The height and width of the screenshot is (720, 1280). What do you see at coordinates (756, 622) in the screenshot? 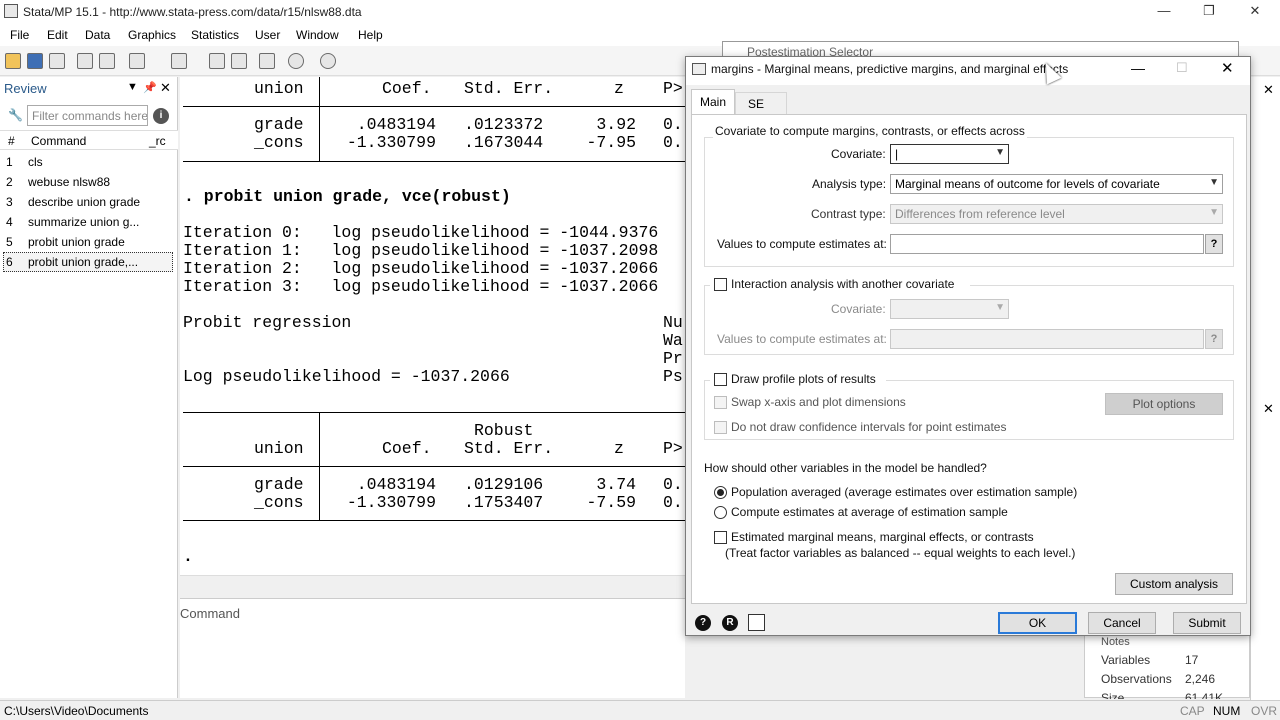
I see `copy-command-icon` at bounding box center [756, 622].